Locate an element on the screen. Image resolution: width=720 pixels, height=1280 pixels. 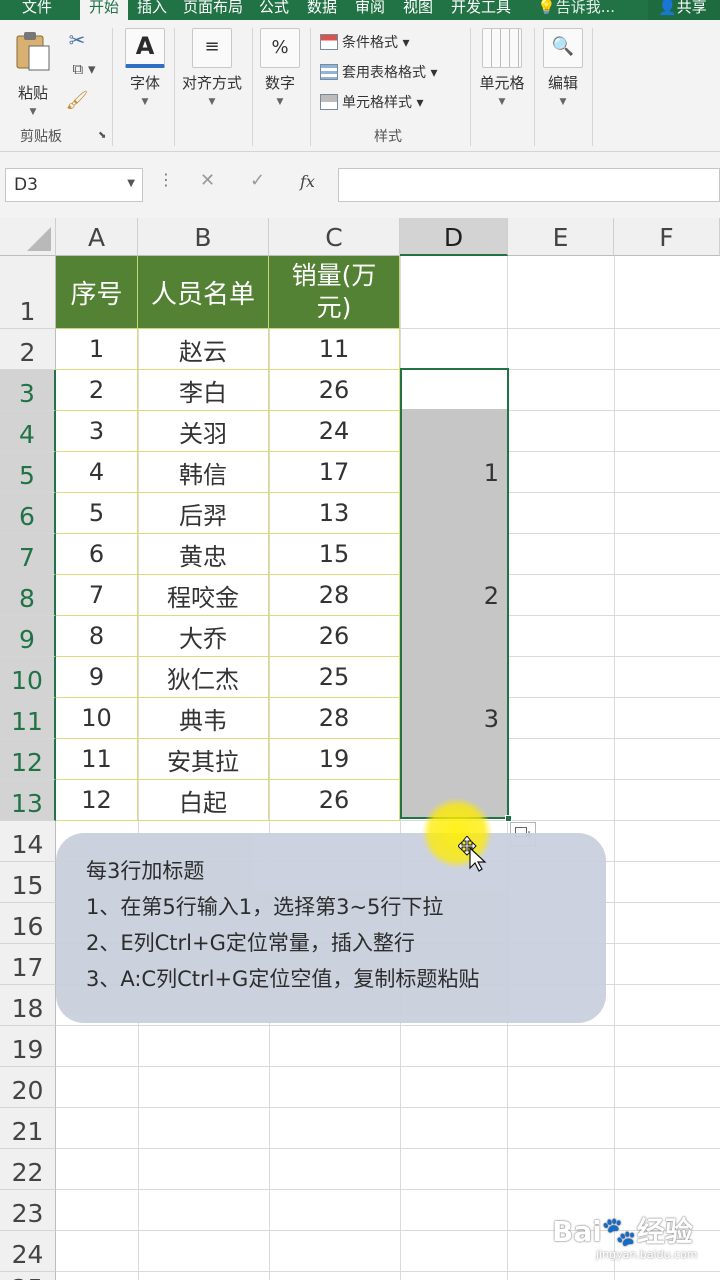
conditional-formatting-button: 条件格式 ▾ is located at coordinates (364, 44).